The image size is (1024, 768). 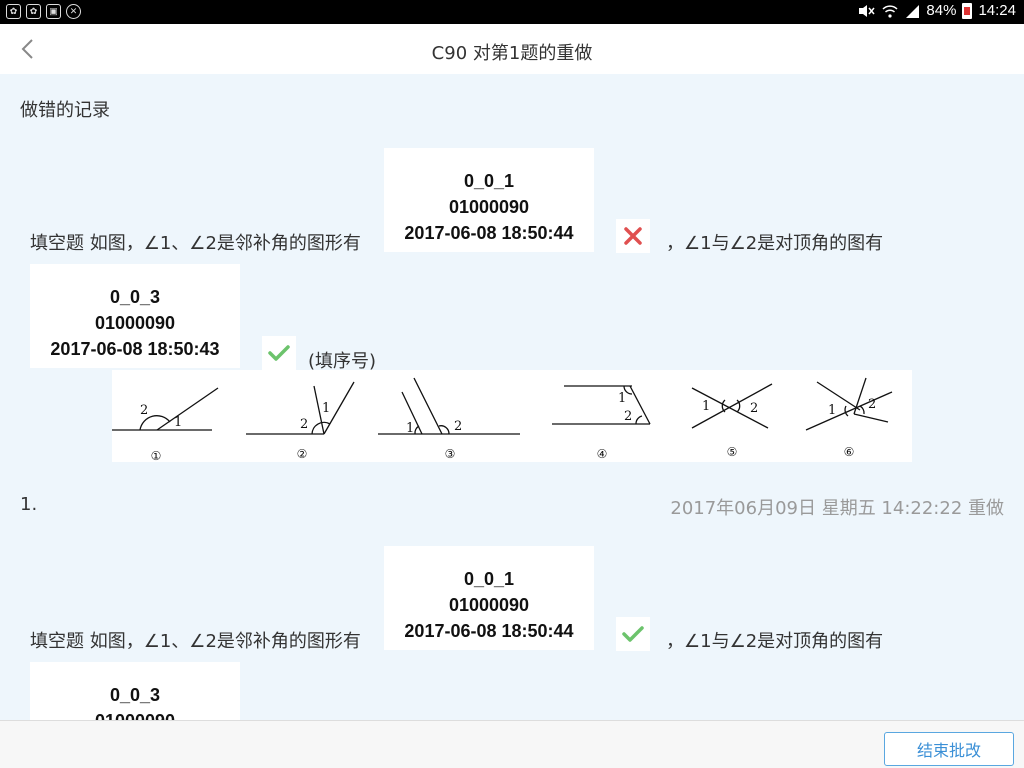 I want to click on blocked-icon: ✕, so click(x=73, y=11).